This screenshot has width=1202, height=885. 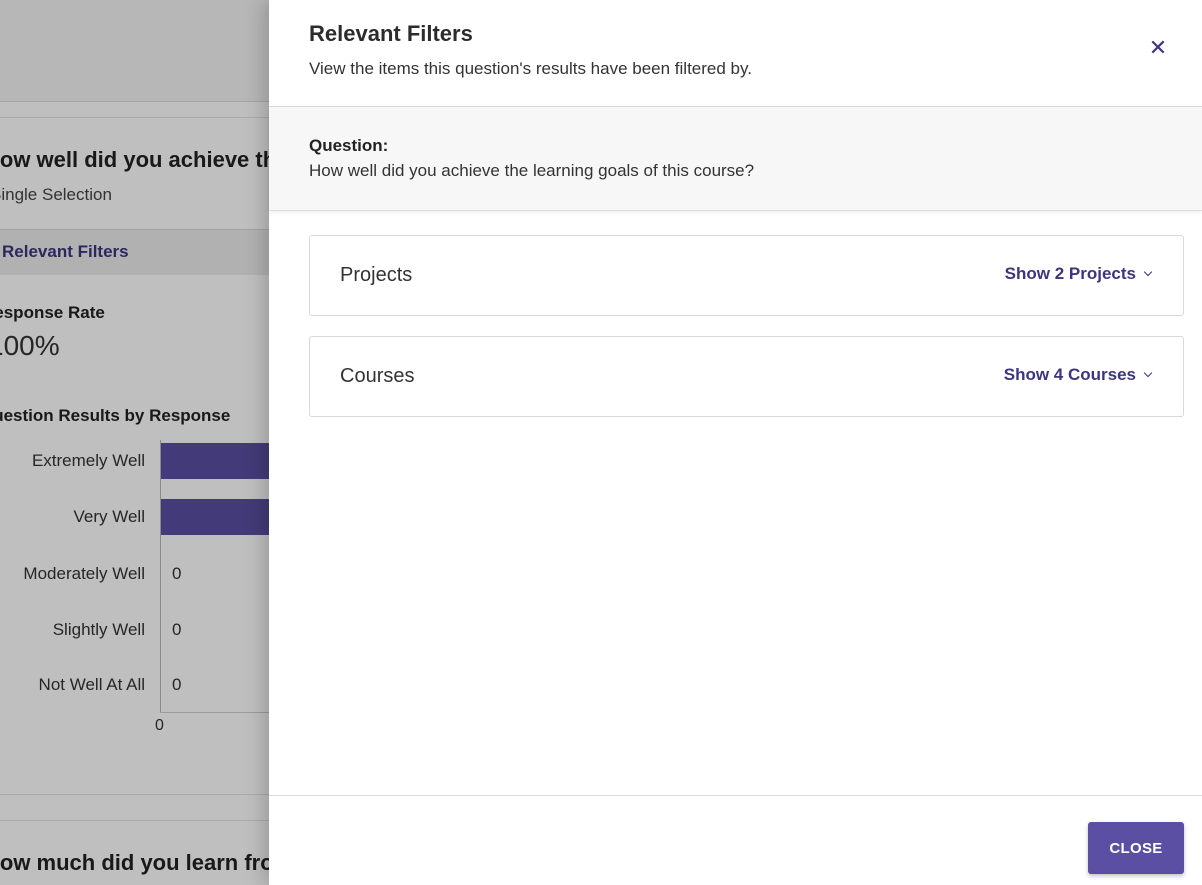 What do you see at coordinates (1069, 374) in the screenshot?
I see `toggle-label: Show 4 Courses` at bounding box center [1069, 374].